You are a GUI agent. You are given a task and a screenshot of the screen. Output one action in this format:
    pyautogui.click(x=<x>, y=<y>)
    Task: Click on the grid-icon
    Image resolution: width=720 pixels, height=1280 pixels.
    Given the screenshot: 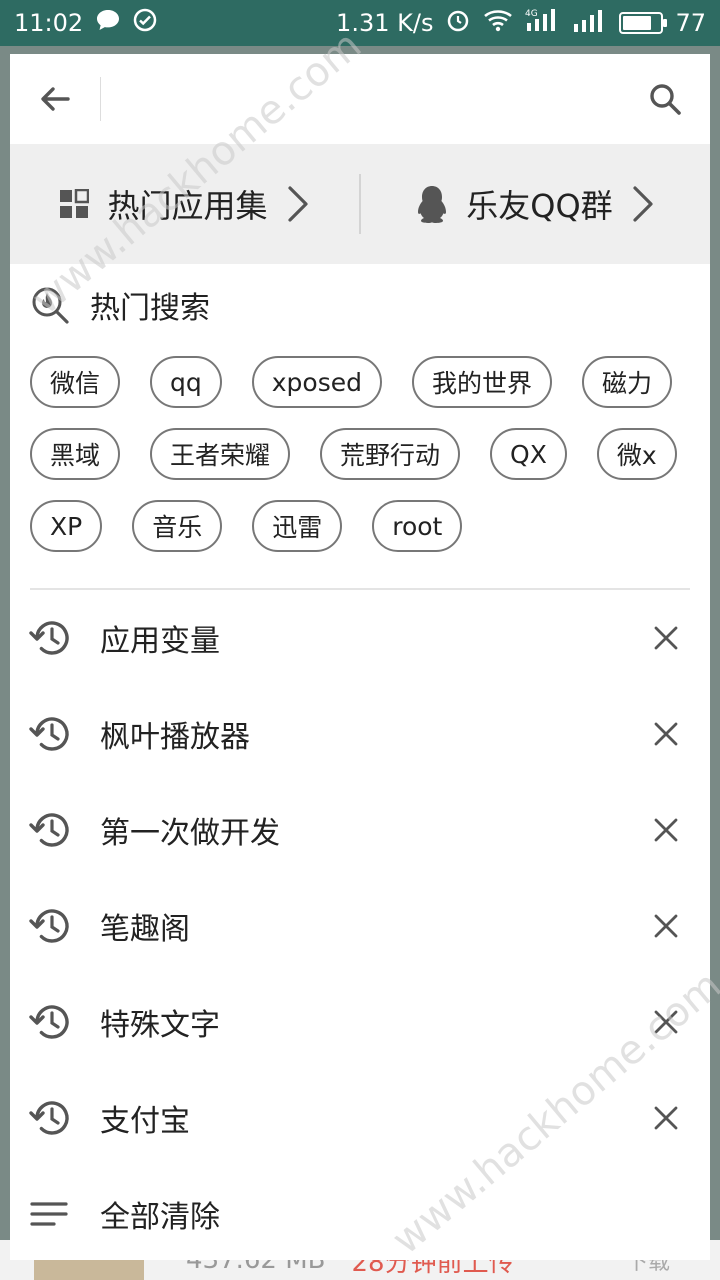 What is the action you would take?
    pyautogui.click(x=75, y=203)
    